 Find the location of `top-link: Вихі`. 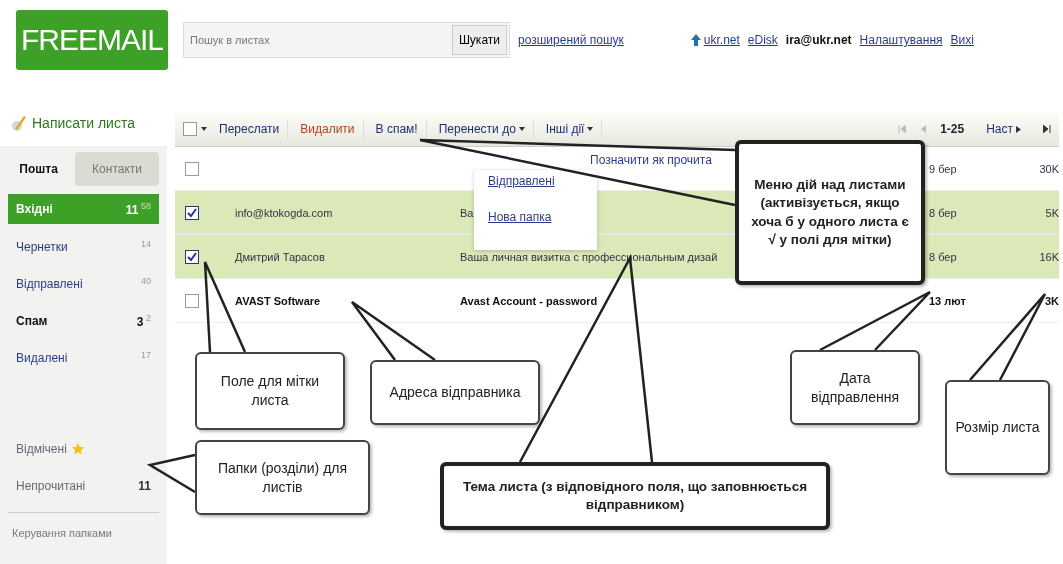

top-link: Вихі is located at coordinates (962, 40).